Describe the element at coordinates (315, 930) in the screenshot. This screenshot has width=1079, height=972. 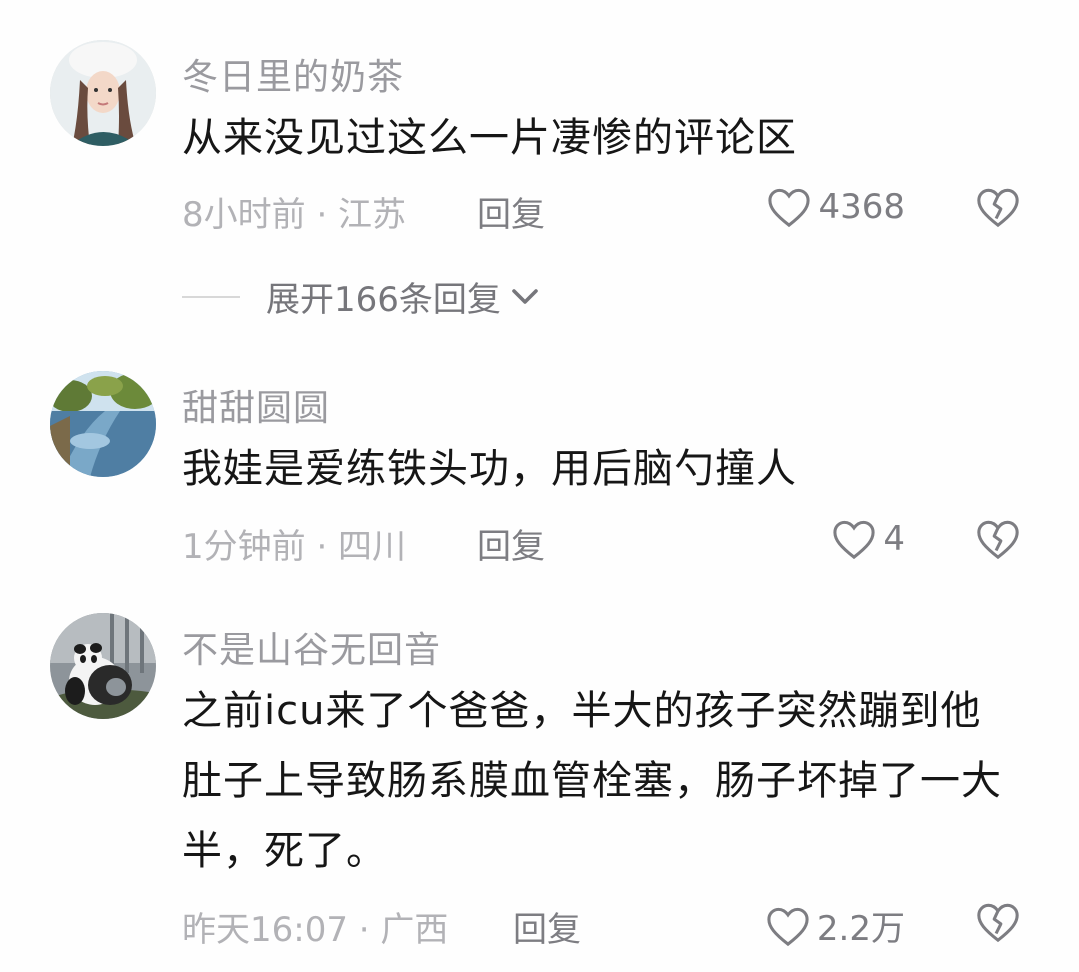
I see `comment-meta: 昨天16:07 · 广西` at that location.